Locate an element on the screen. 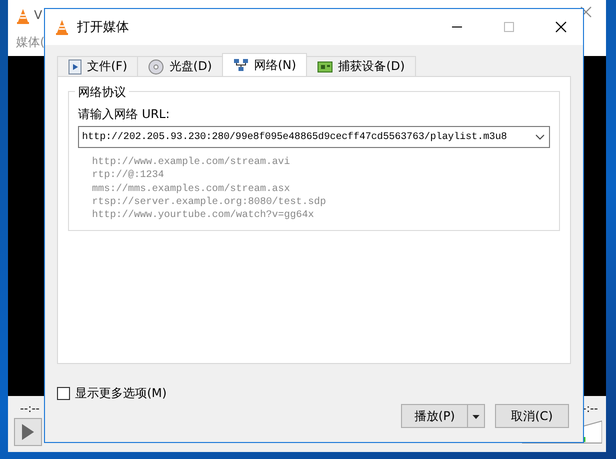 Image resolution: width=616 pixels, height=459 pixels. url-combo-field: http://202.205.93.230:280/99e8f095e48865d9cecff47cd5563763/playlist.m3u8 is located at coordinates (314, 137).